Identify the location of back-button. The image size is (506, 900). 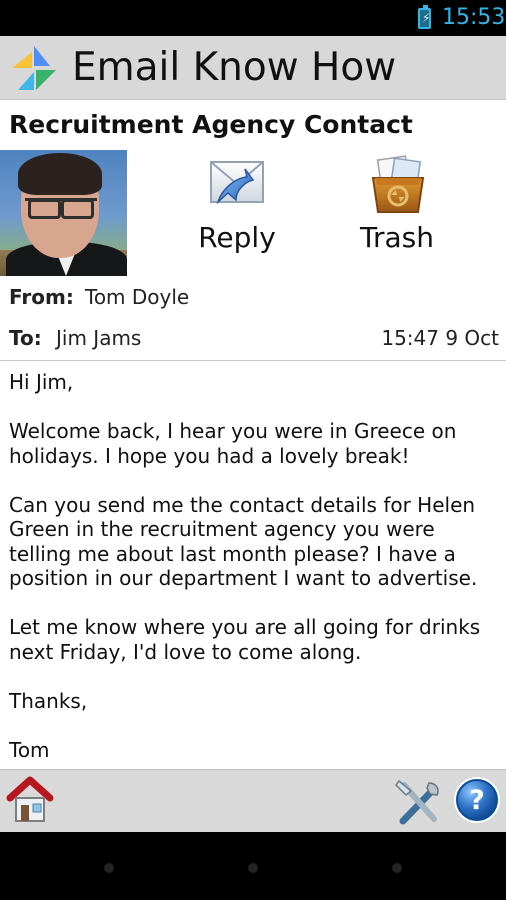
(109, 868).